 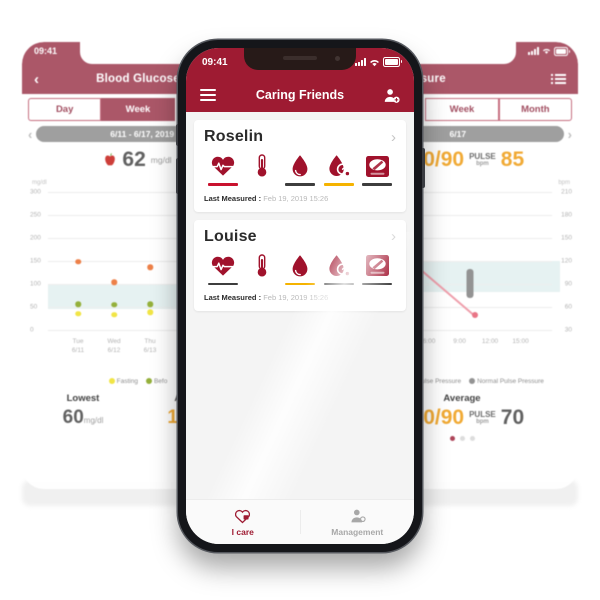 I want to click on weight-scale-icon, so click(x=377, y=266).